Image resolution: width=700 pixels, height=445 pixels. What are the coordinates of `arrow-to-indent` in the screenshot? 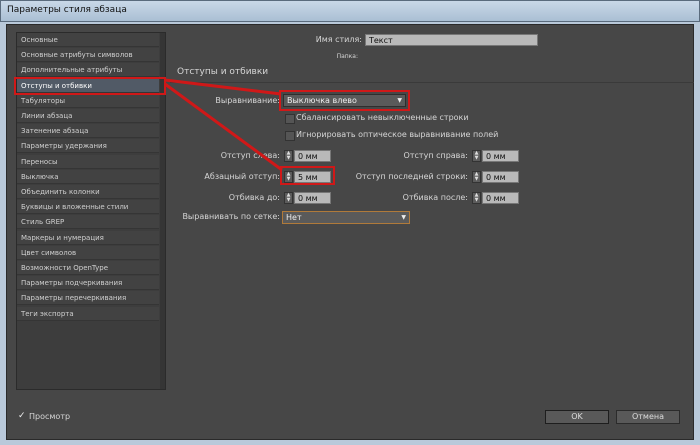 It's located at (223, 127).